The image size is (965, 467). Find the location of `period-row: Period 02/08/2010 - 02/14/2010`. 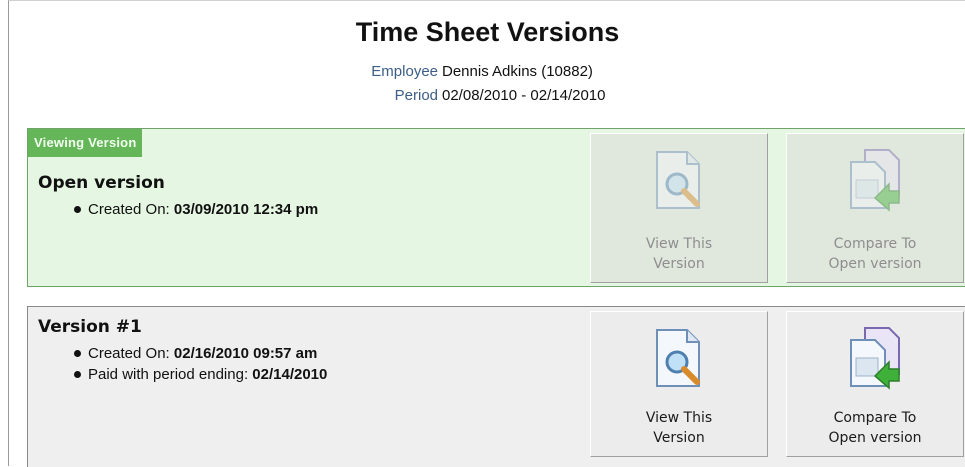

period-row: Period 02/08/2010 - 02/14/2010 is located at coordinates (487, 98).